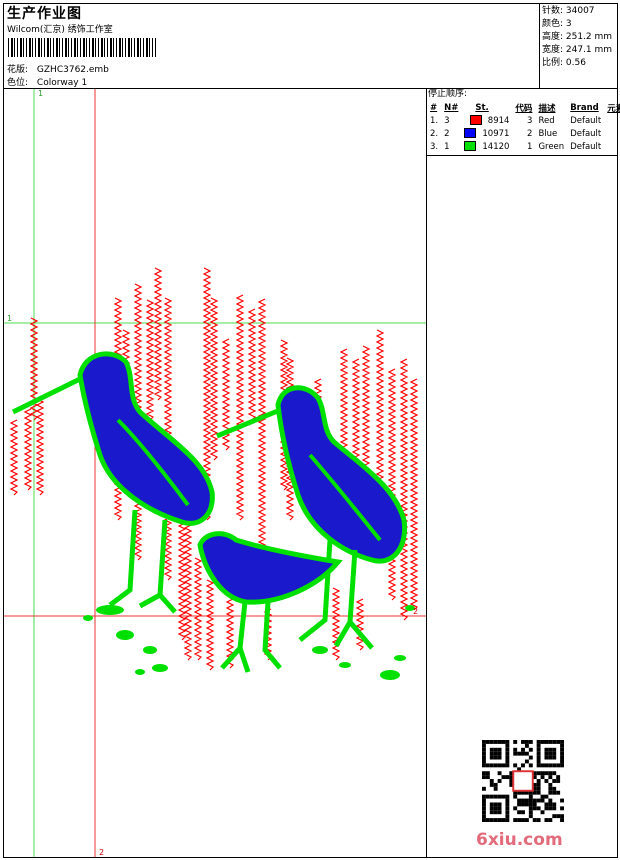  Describe the element at coordinates (451, 107) in the screenshot. I see `col-n: N#` at that location.